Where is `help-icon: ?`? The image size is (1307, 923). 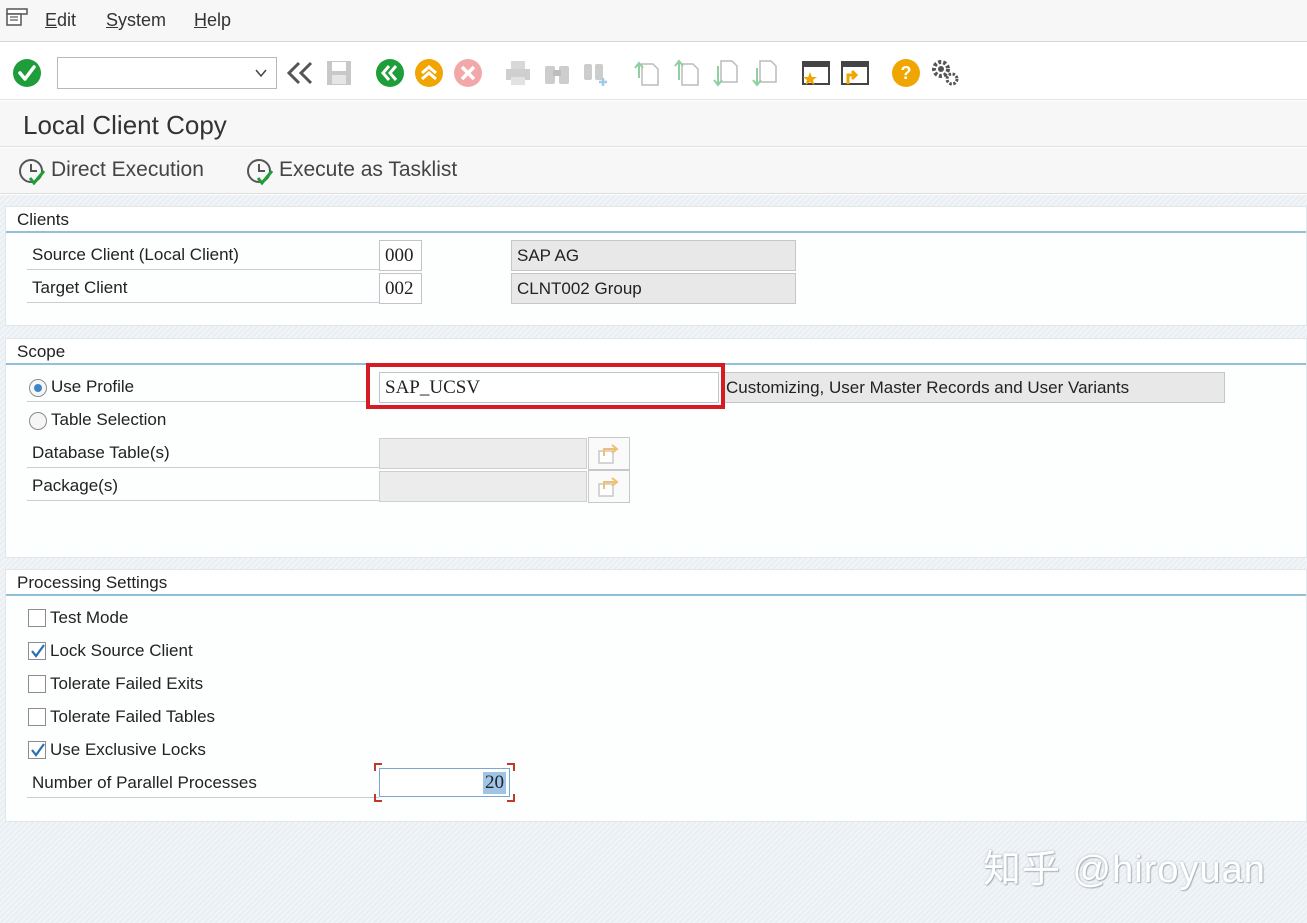 help-icon: ? is located at coordinates (906, 73).